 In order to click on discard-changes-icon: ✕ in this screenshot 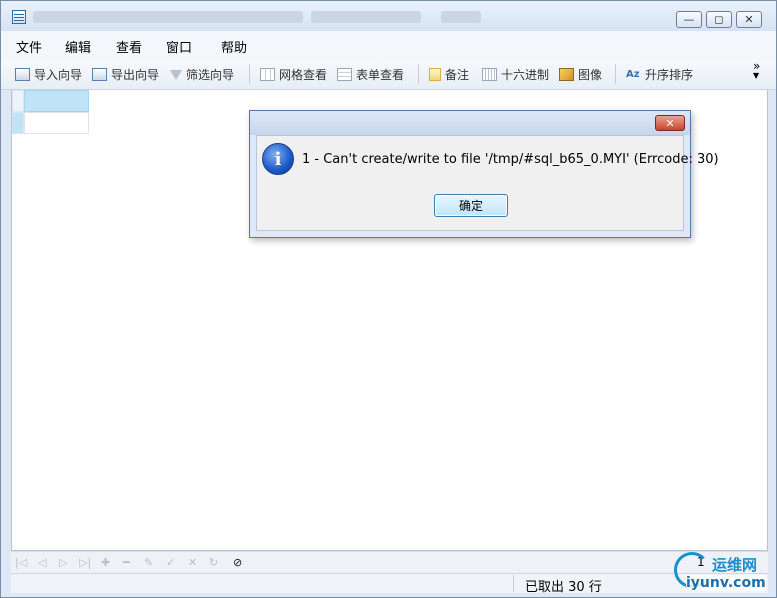, I will do `click(192, 562)`.